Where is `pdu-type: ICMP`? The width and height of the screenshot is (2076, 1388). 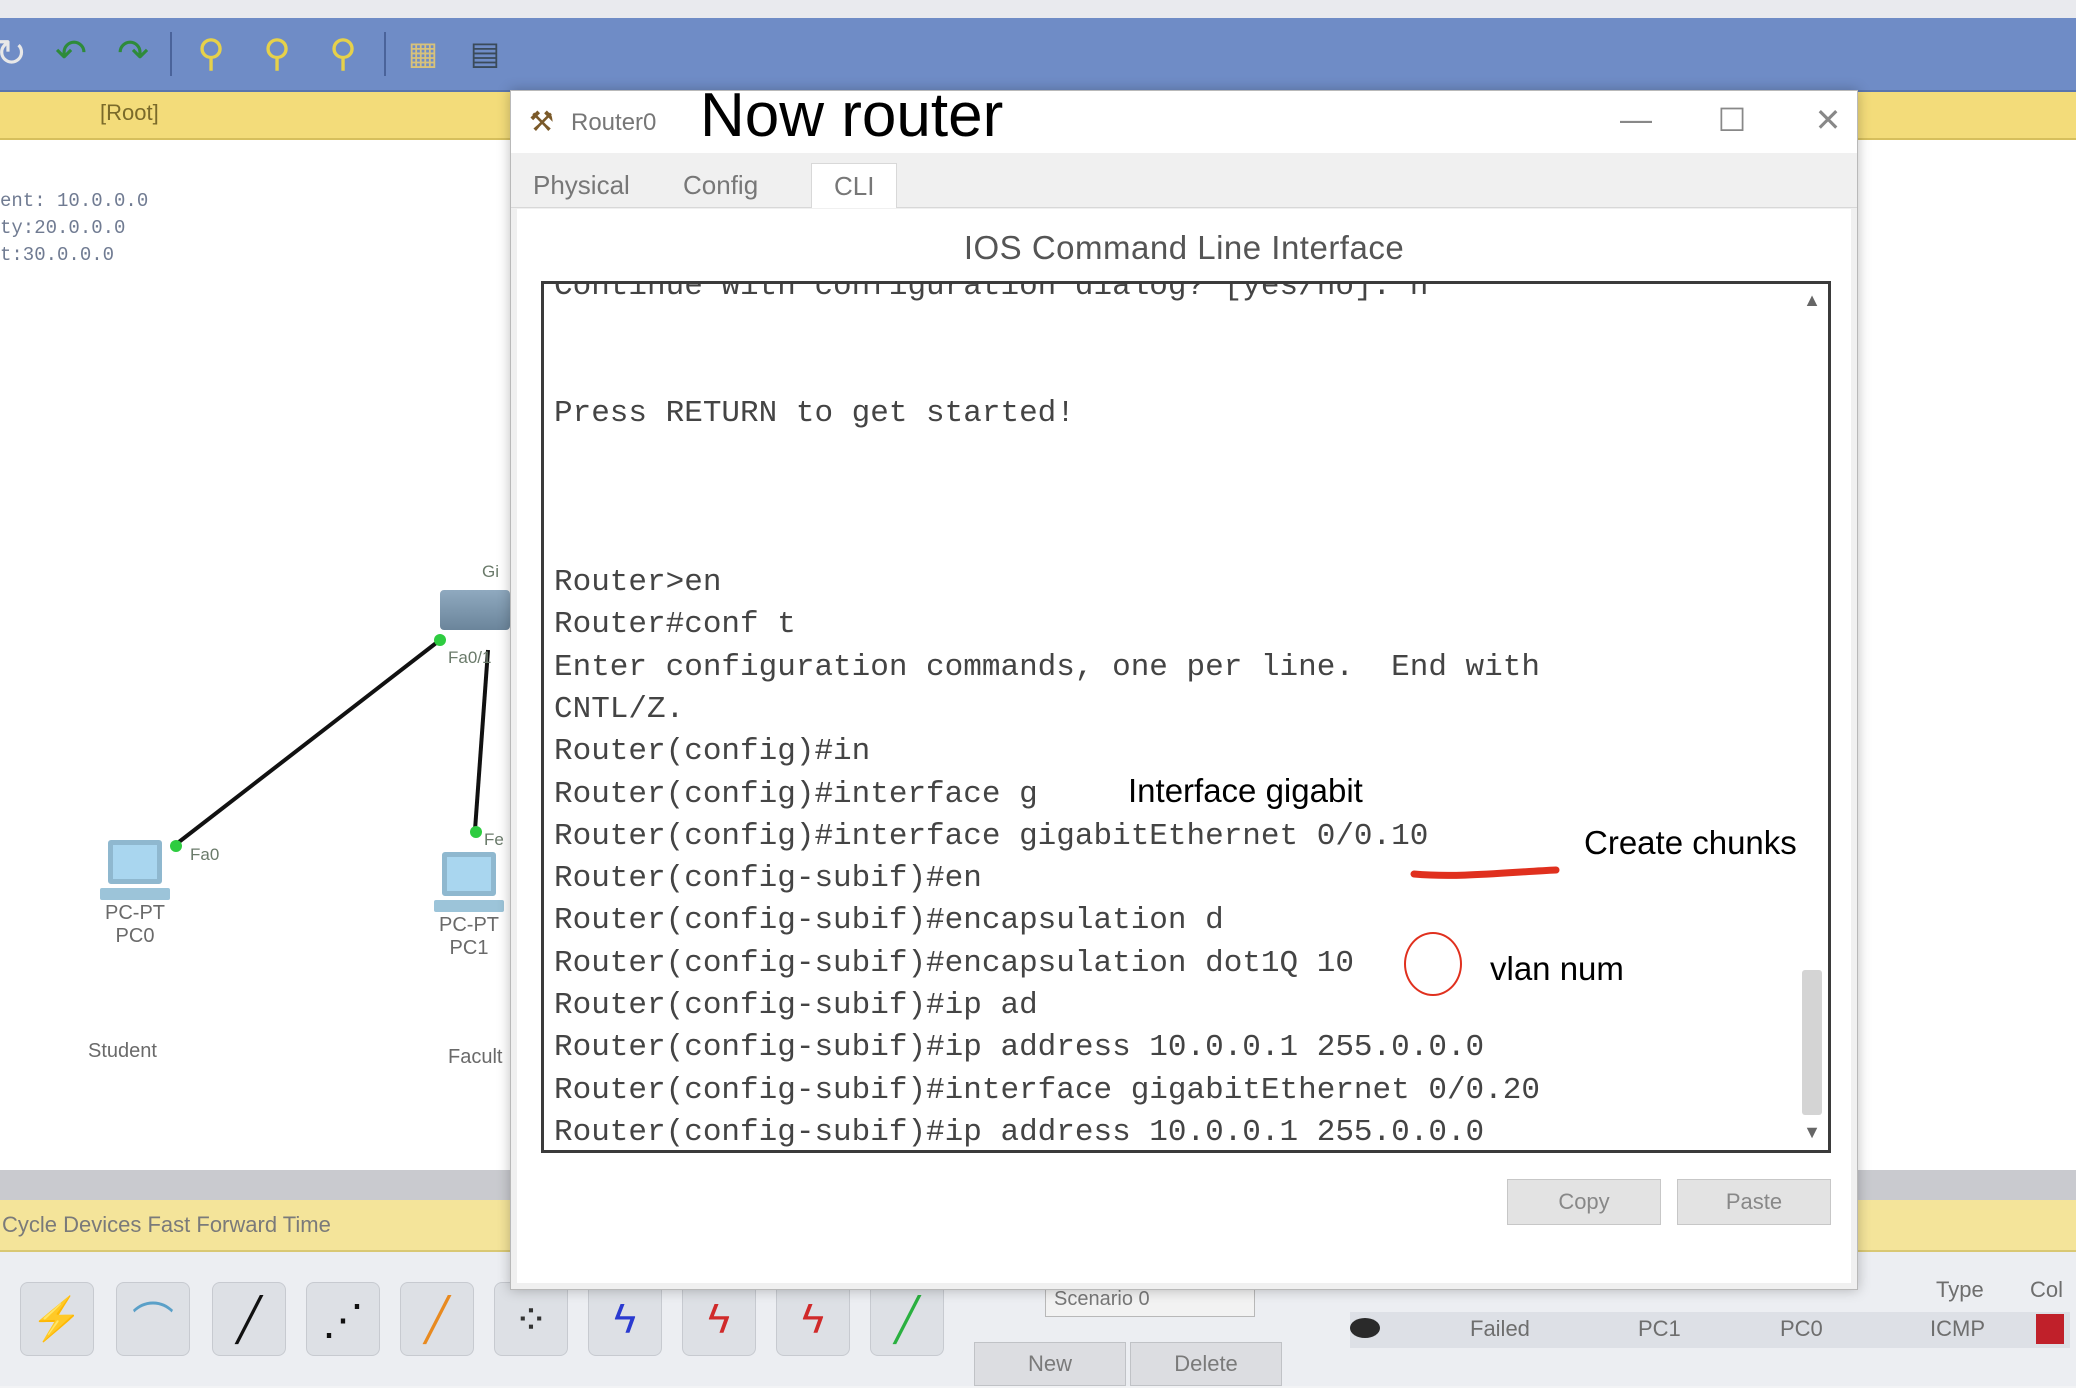 pdu-type: ICMP is located at coordinates (1957, 1328).